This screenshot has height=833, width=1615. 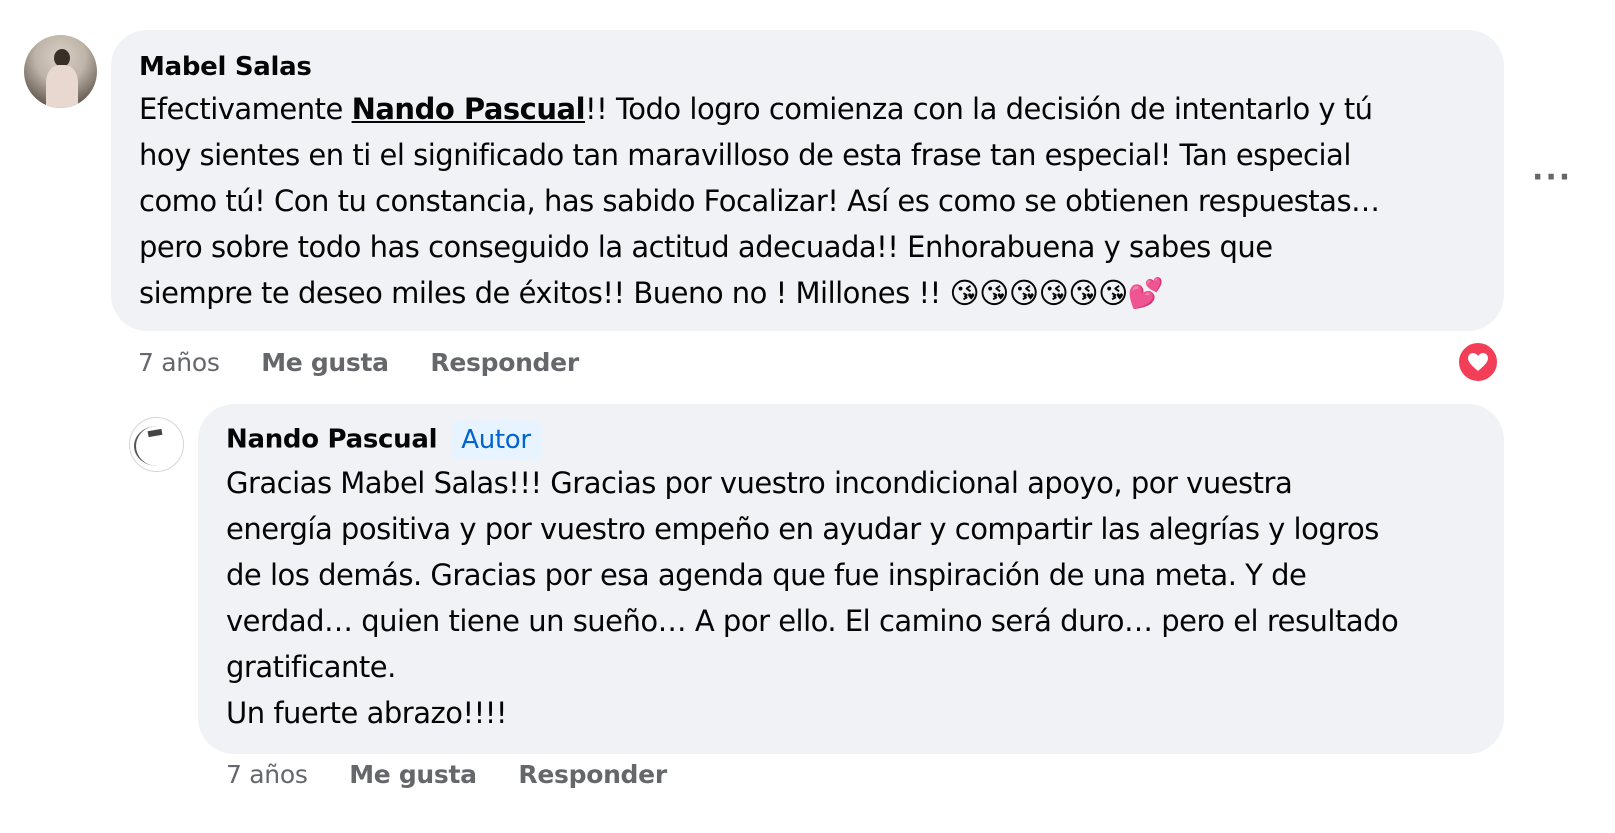 What do you see at coordinates (851, 440) in the screenshot?
I see `reply-author-line: Nando Pascual Autor` at bounding box center [851, 440].